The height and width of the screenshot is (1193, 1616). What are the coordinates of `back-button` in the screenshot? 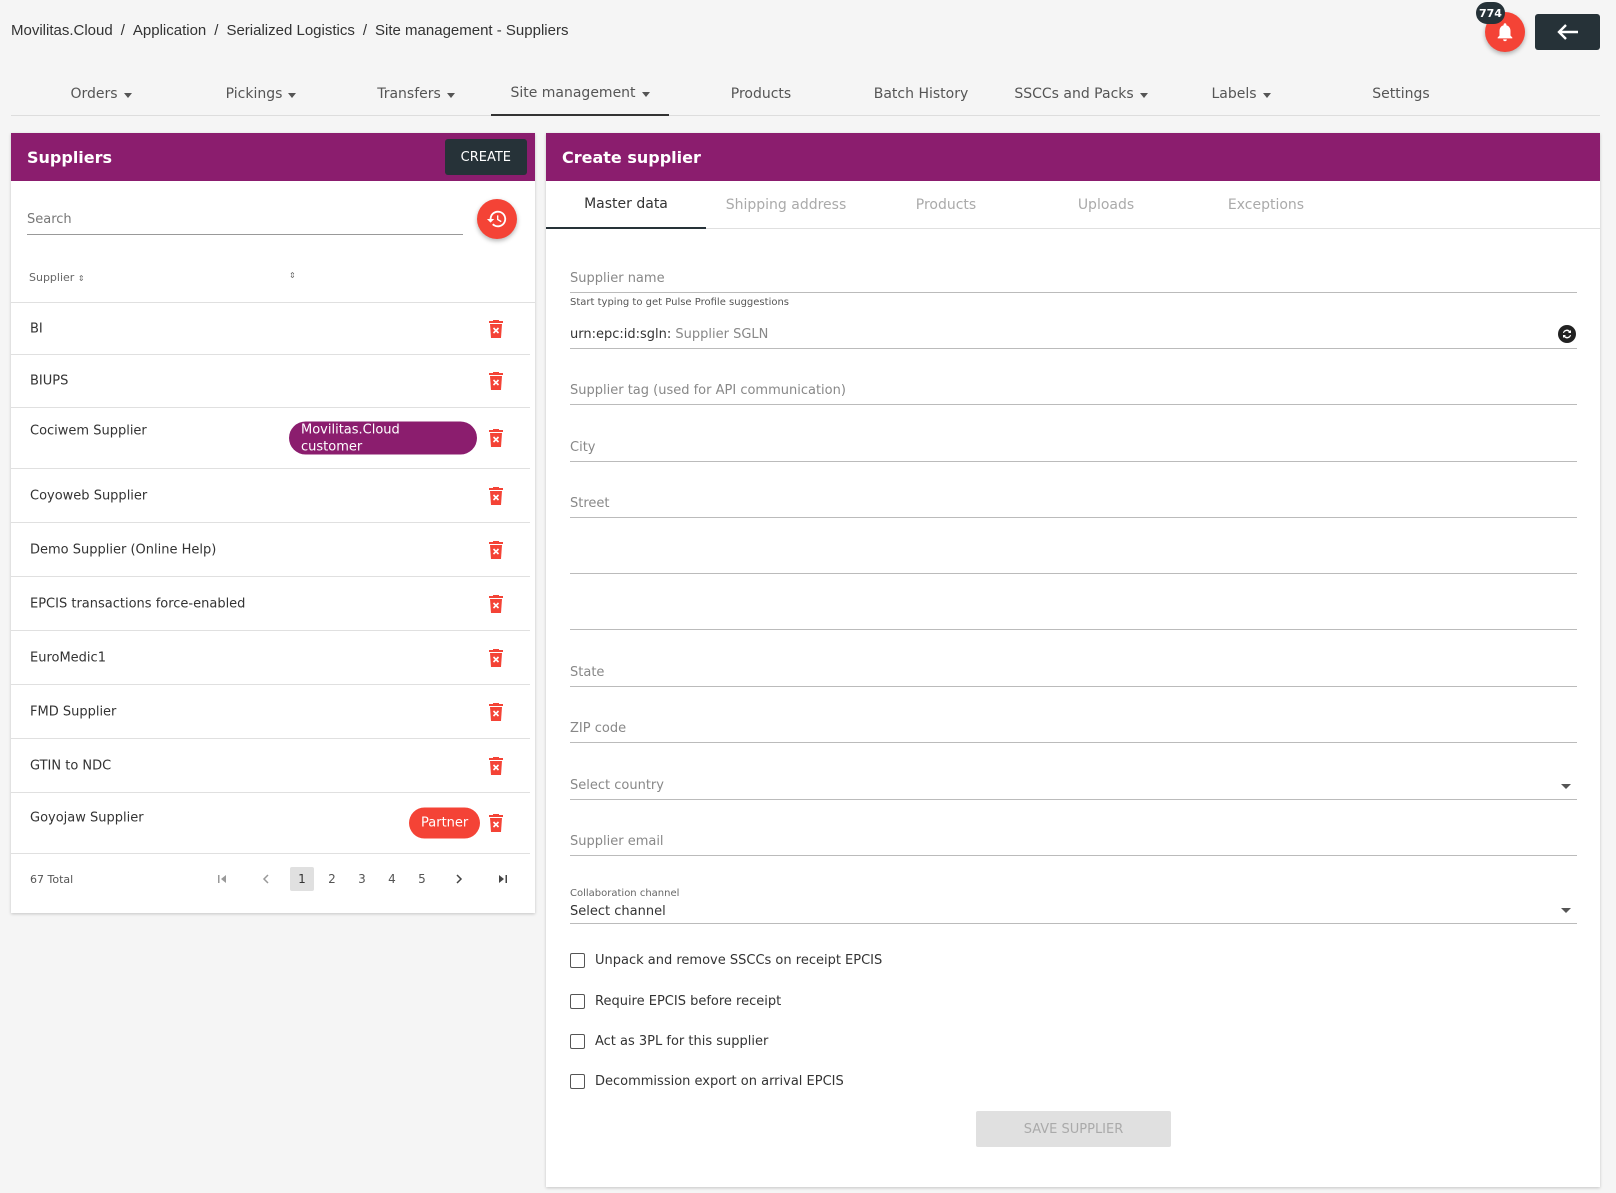 It's located at (1567, 32).